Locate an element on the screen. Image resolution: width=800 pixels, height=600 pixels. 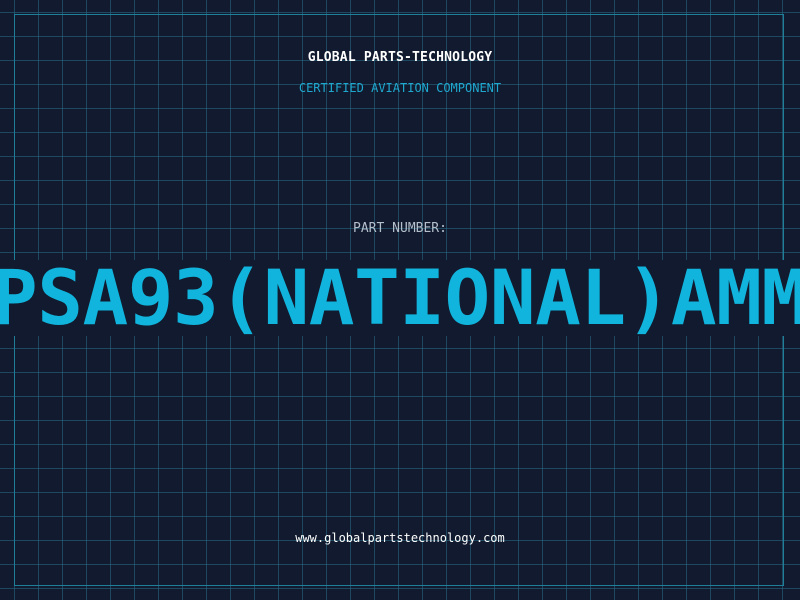
part-number-value: PSA93(NATIONAL)AMM is located at coordinates (400, 298).